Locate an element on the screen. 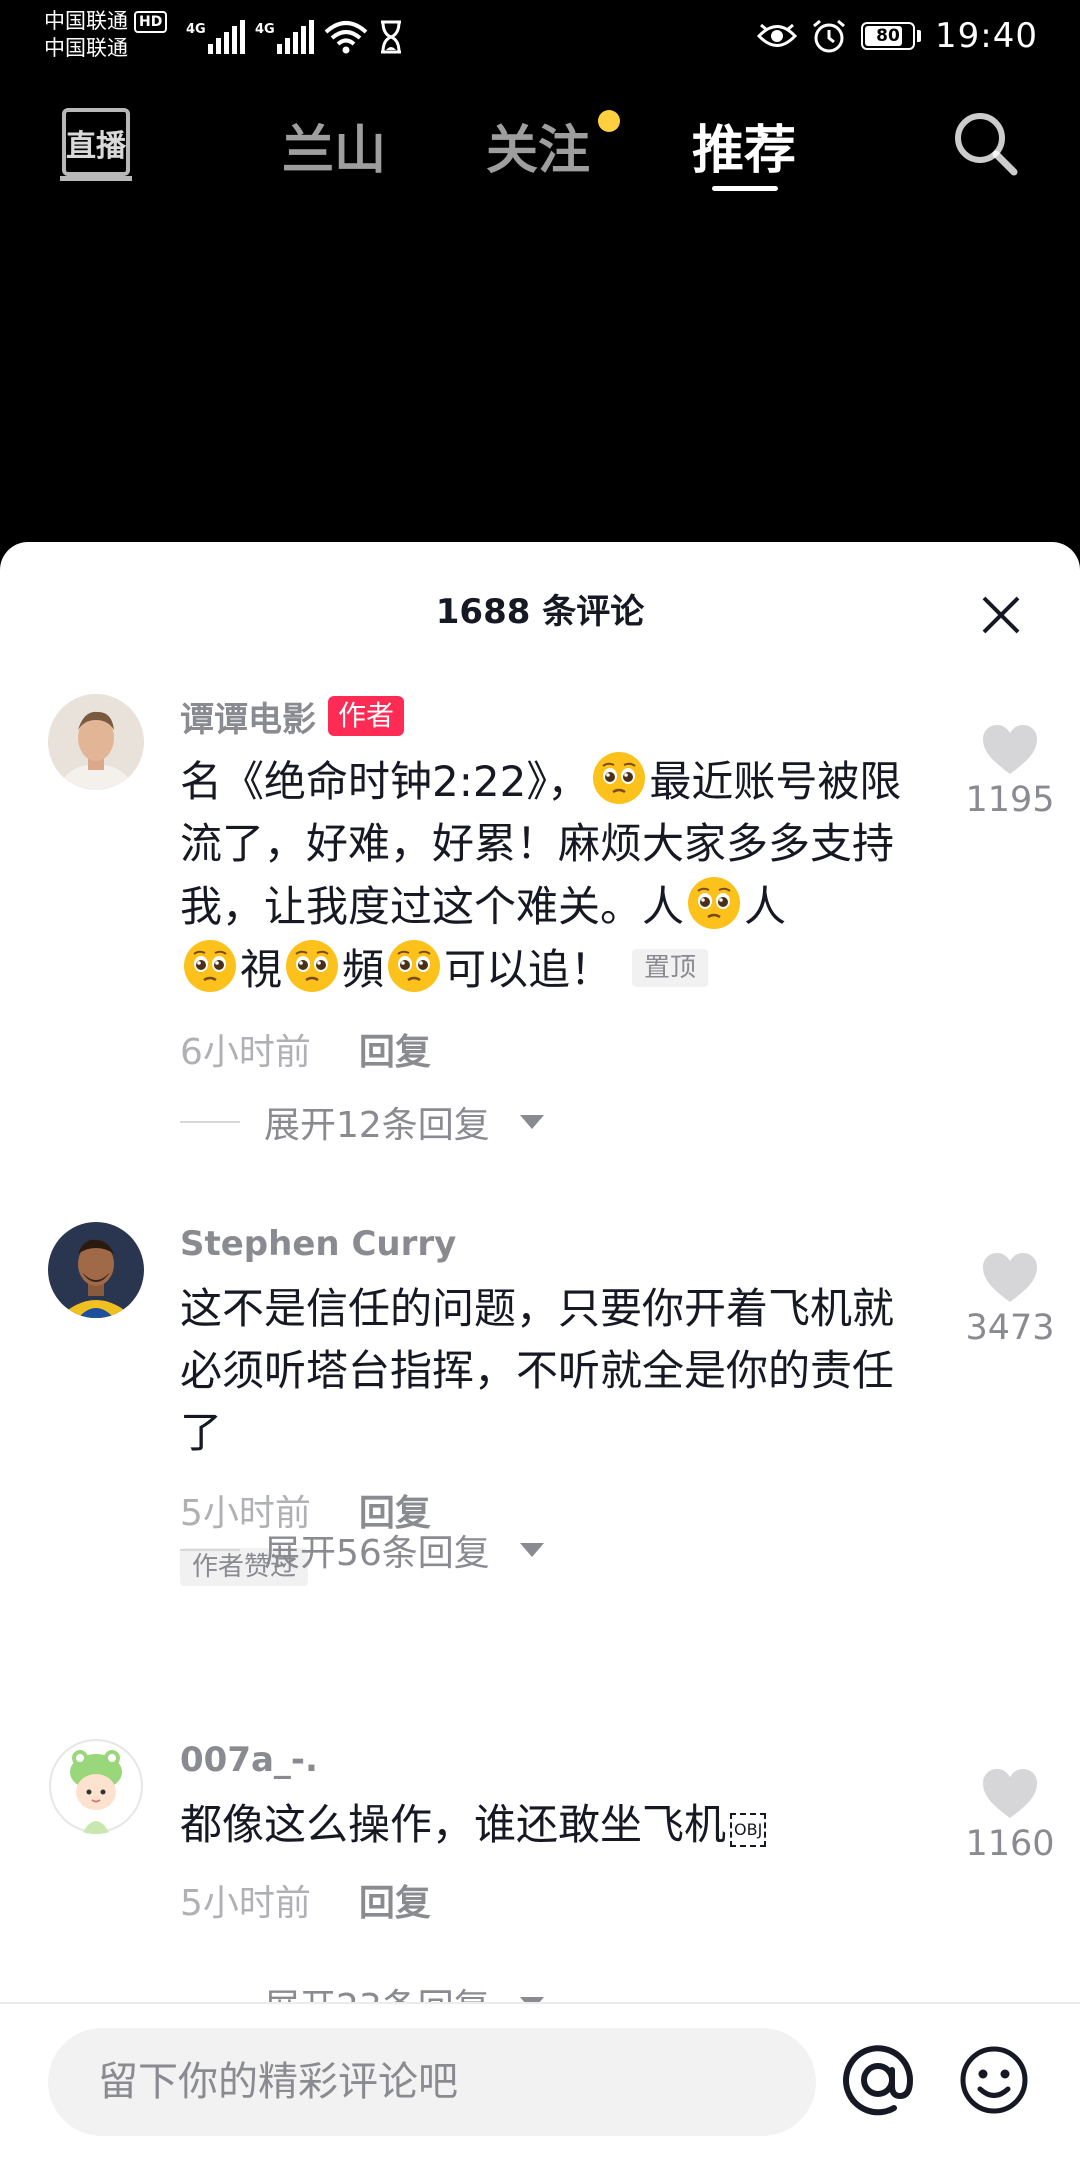 This screenshot has height=2160, width=1080. clock: 19:40 is located at coordinates (986, 36).